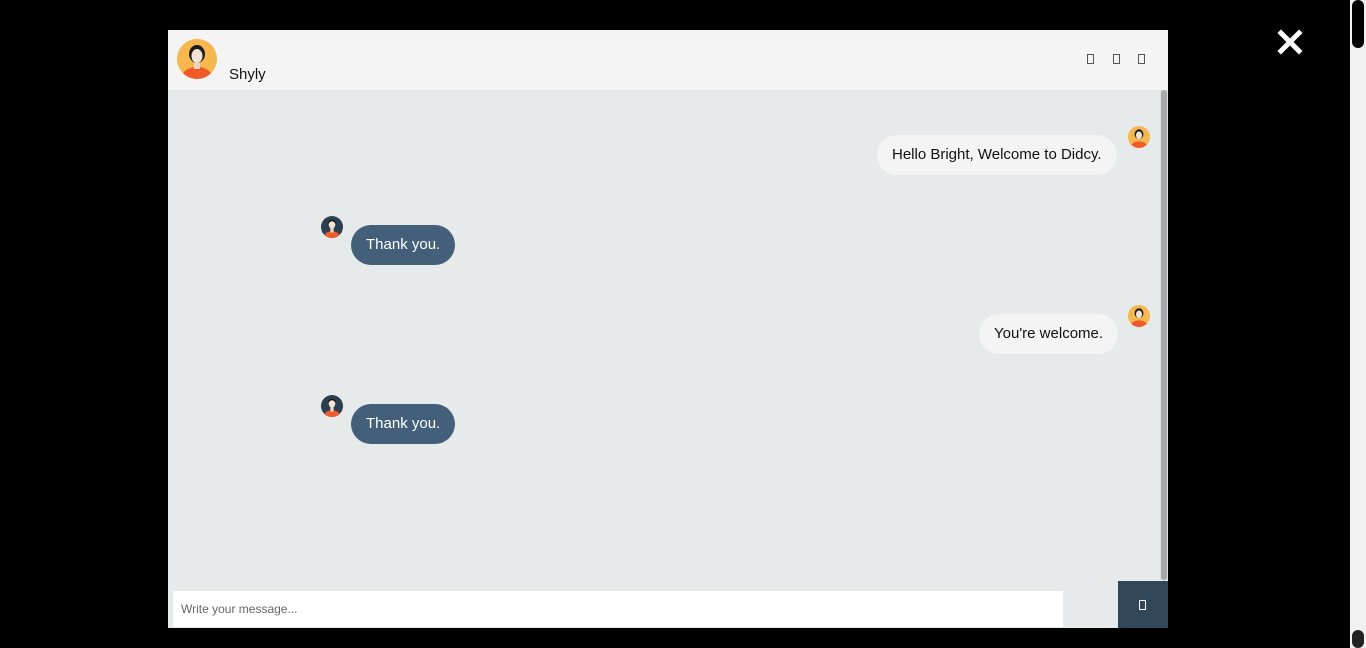 Image resolution: width=1366 pixels, height=648 pixels. I want to click on page-scrollbar-thumb, so click(1358, 24).